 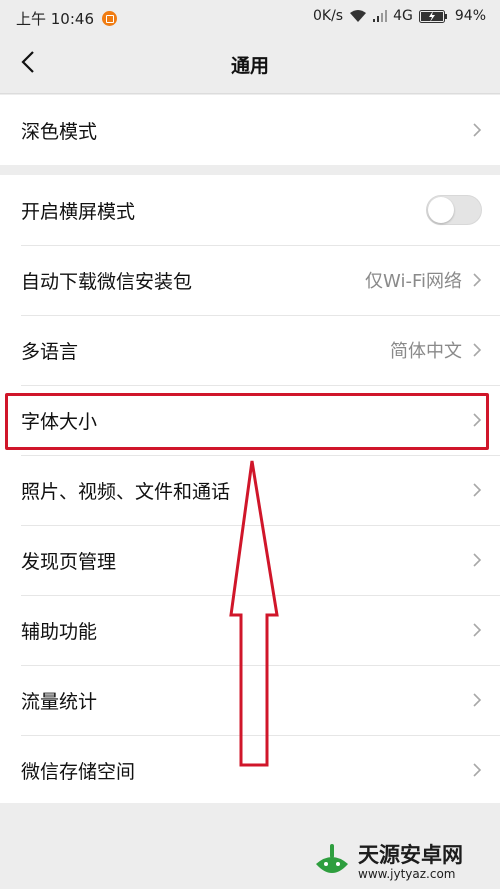 I want to click on watermark-logo-icon, so click(x=332, y=862).